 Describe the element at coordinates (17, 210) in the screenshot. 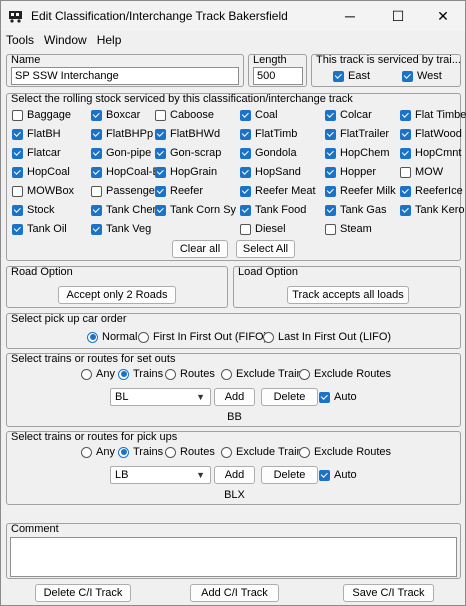

I see `rolling-stock-stock-box` at that location.